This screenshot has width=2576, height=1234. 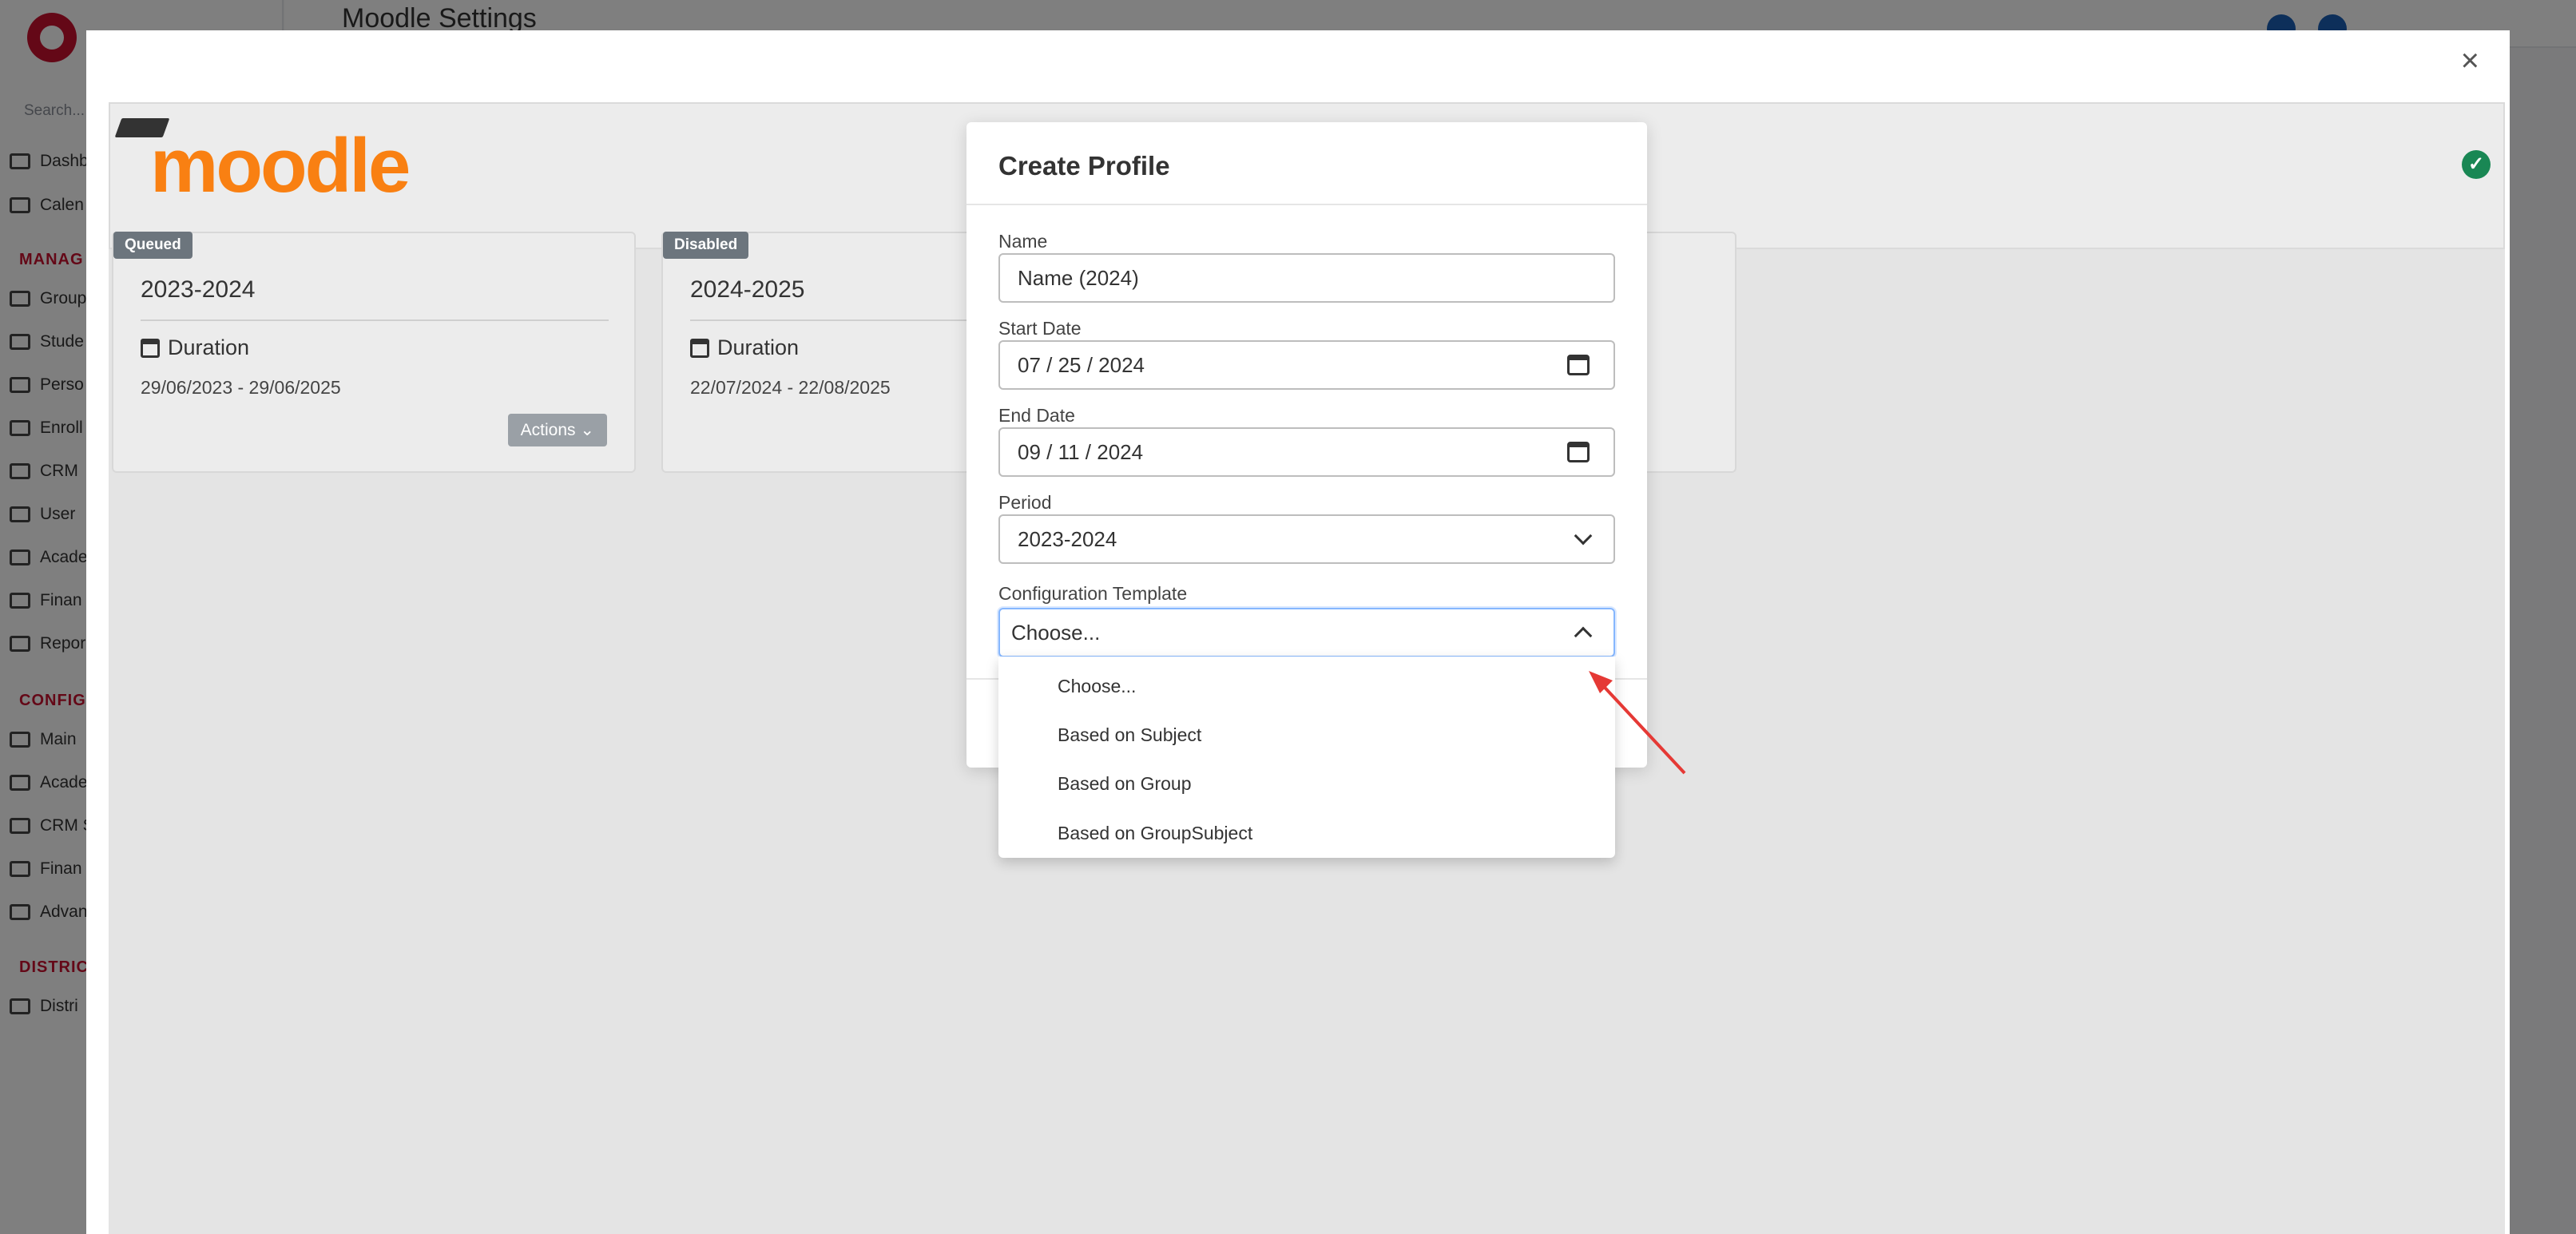 What do you see at coordinates (1583, 536) in the screenshot?
I see `chevron-down-icon` at bounding box center [1583, 536].